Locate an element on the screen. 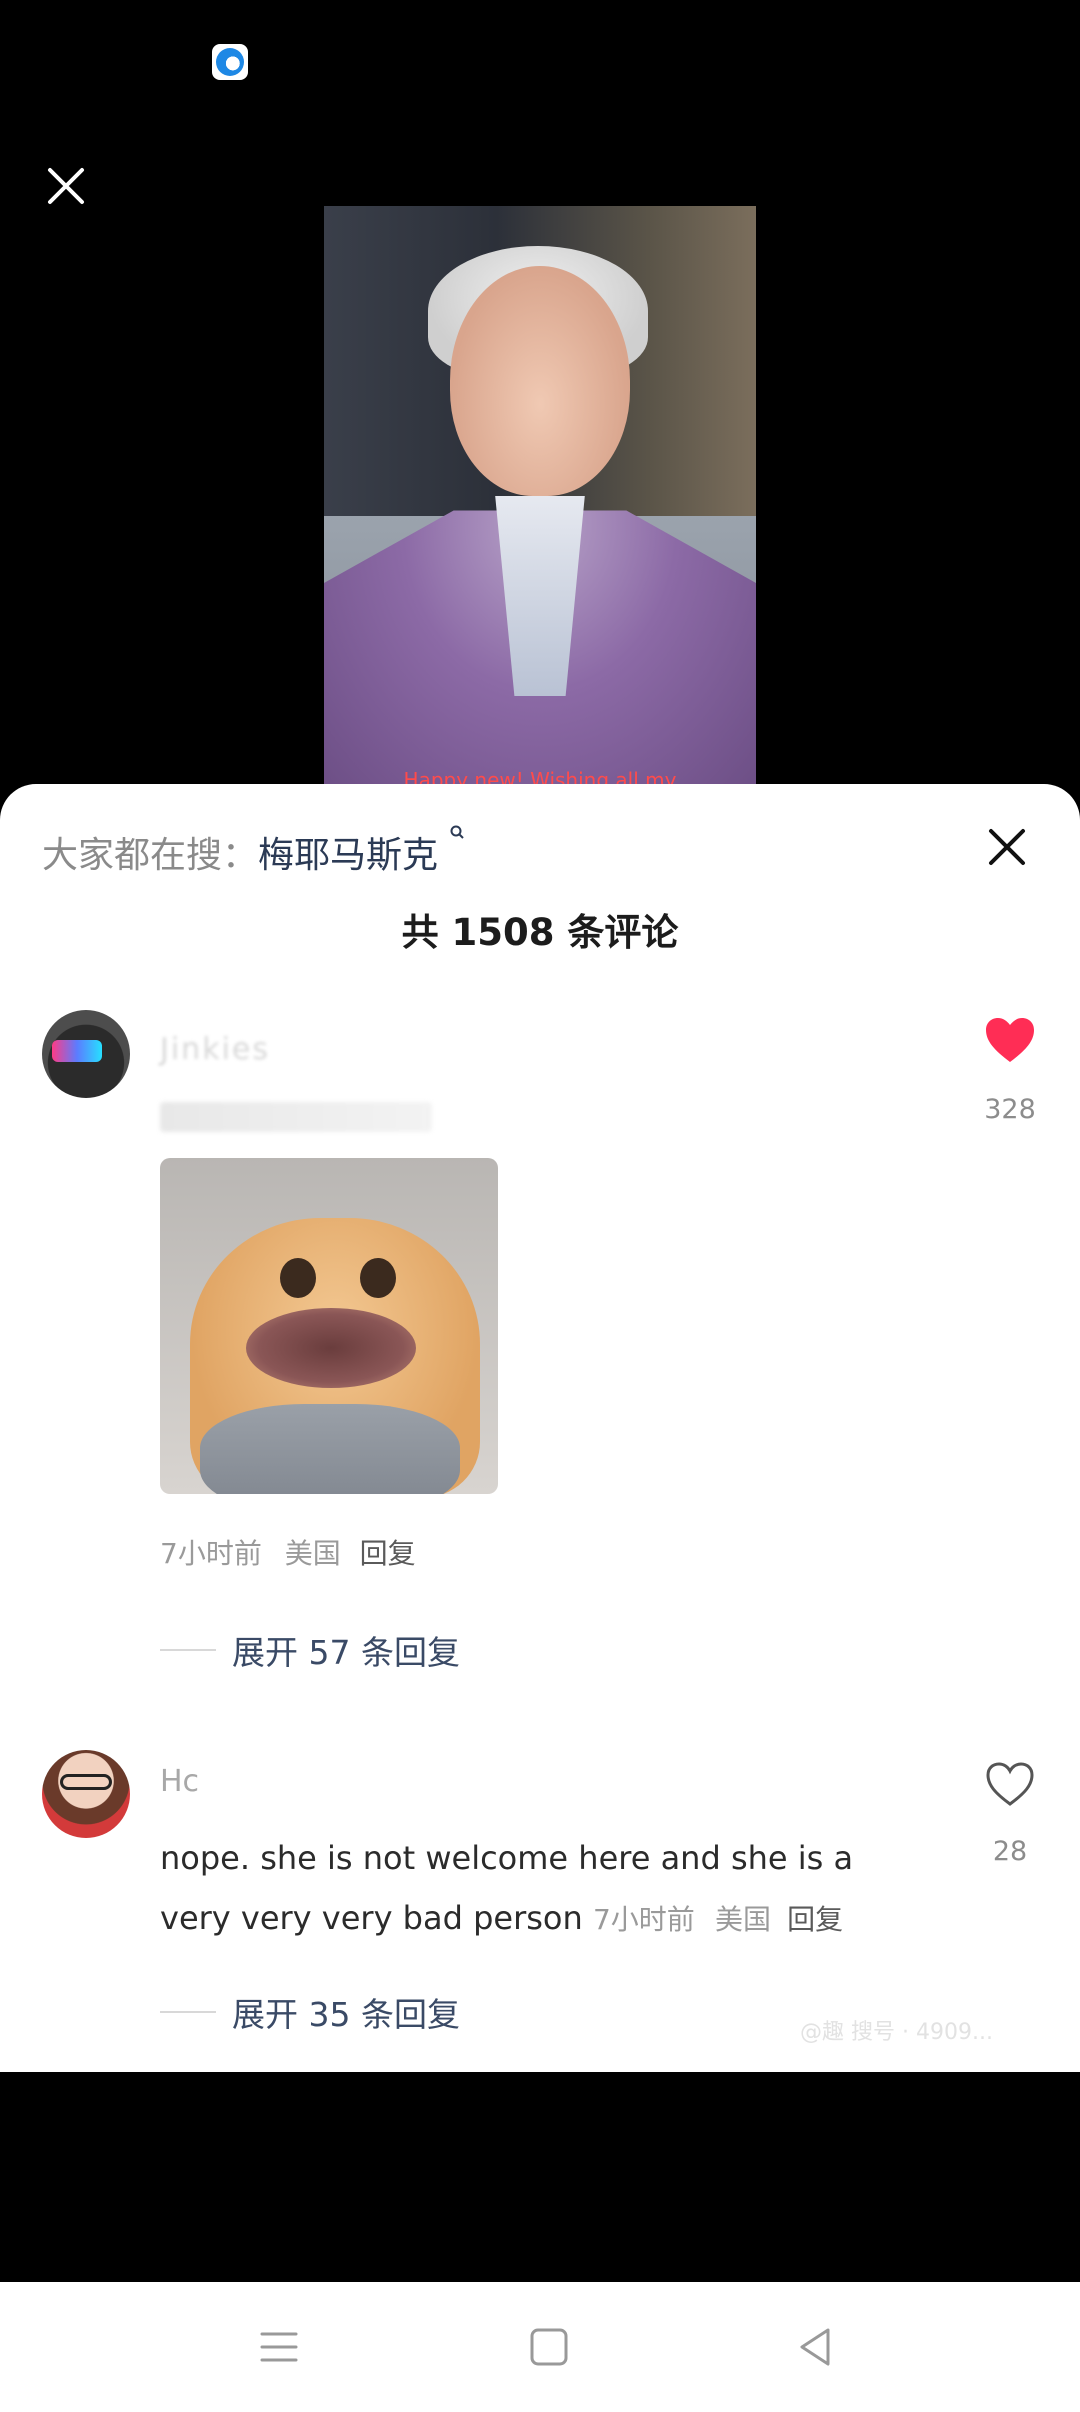 The width and height of the screenshot is (1080, 2412). expand-replies-label: 展开 57 条回复 is located at coordinates (346, 1652).